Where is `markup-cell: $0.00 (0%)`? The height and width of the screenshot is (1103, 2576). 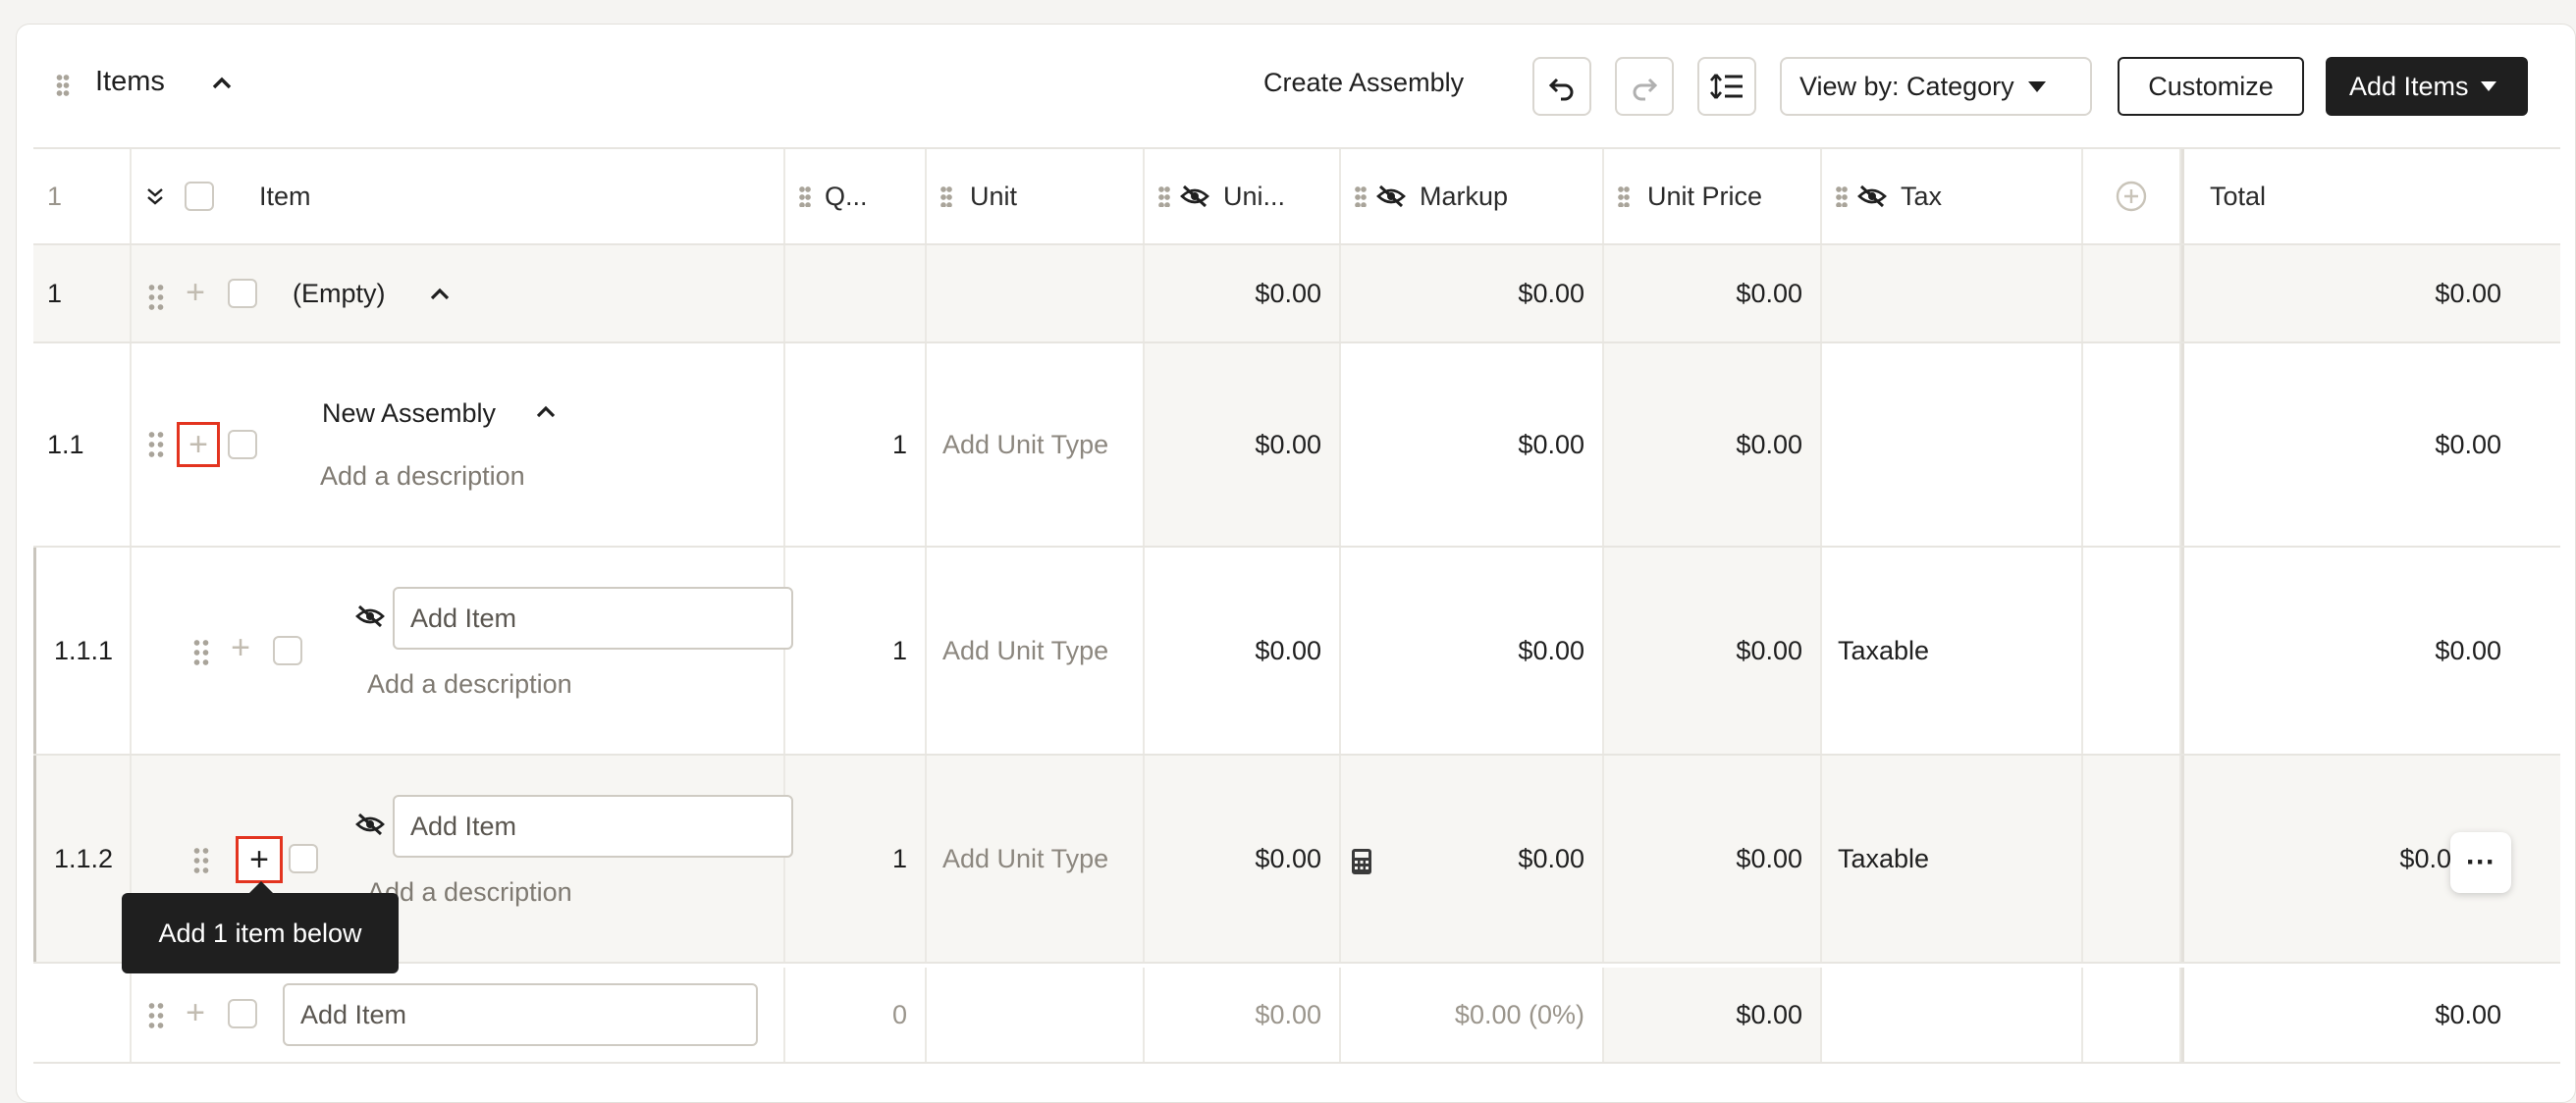 markup-cell: $0.00 (0%) is located at coordinates (1472, 1015).